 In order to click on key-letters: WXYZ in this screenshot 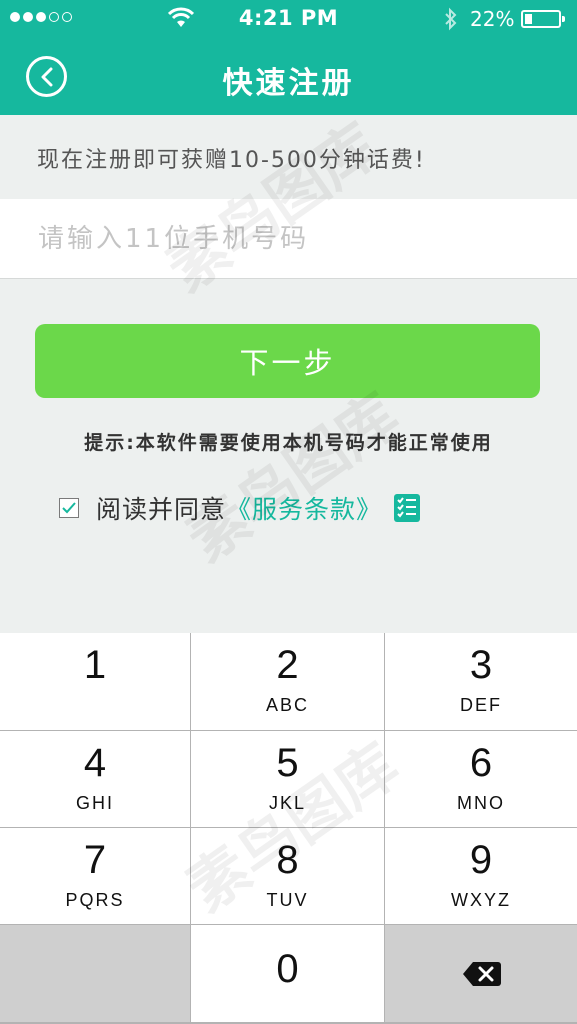, I will do `click(481, 900)`.